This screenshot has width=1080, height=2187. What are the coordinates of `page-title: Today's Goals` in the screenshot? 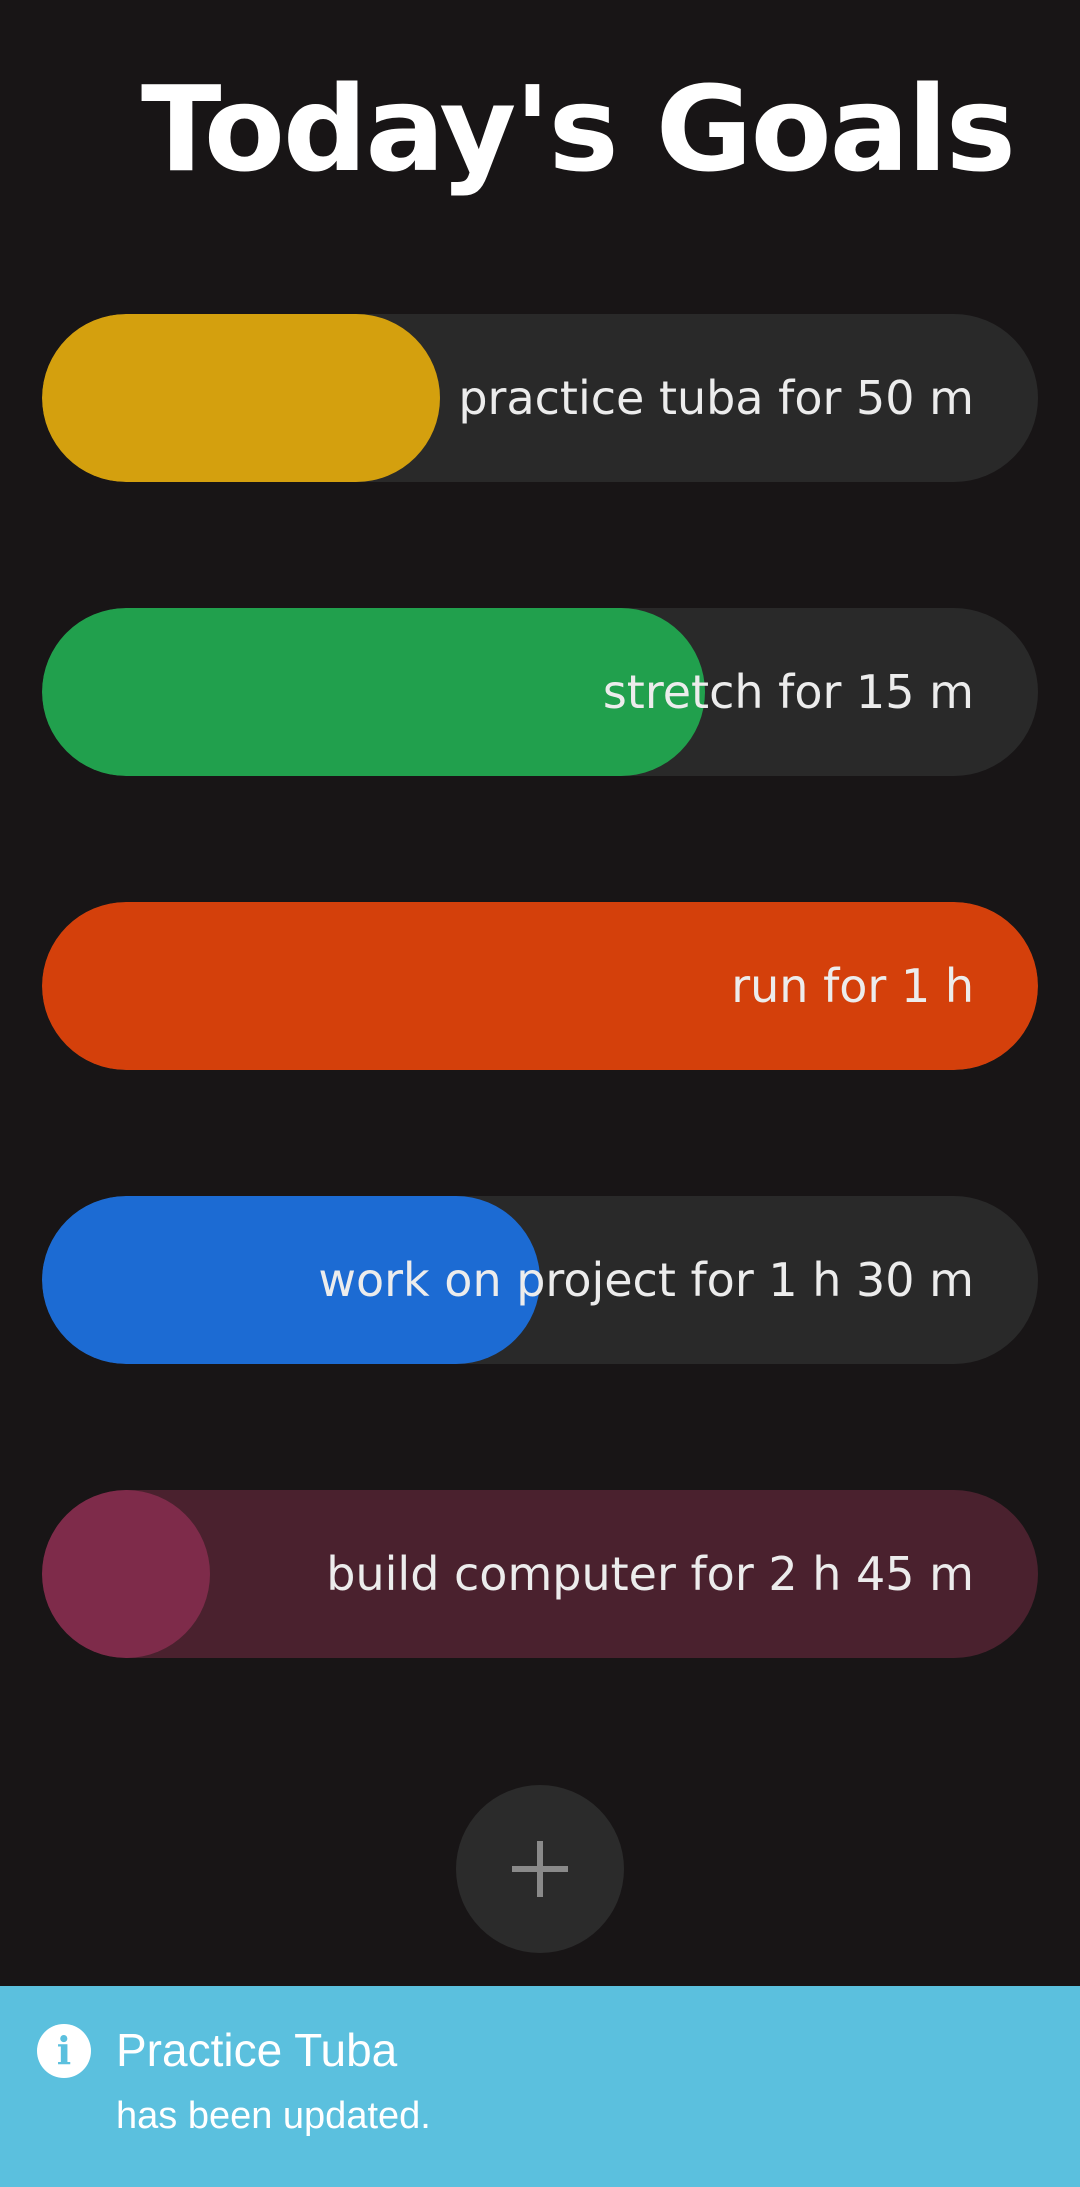 It's located at (578, 129).